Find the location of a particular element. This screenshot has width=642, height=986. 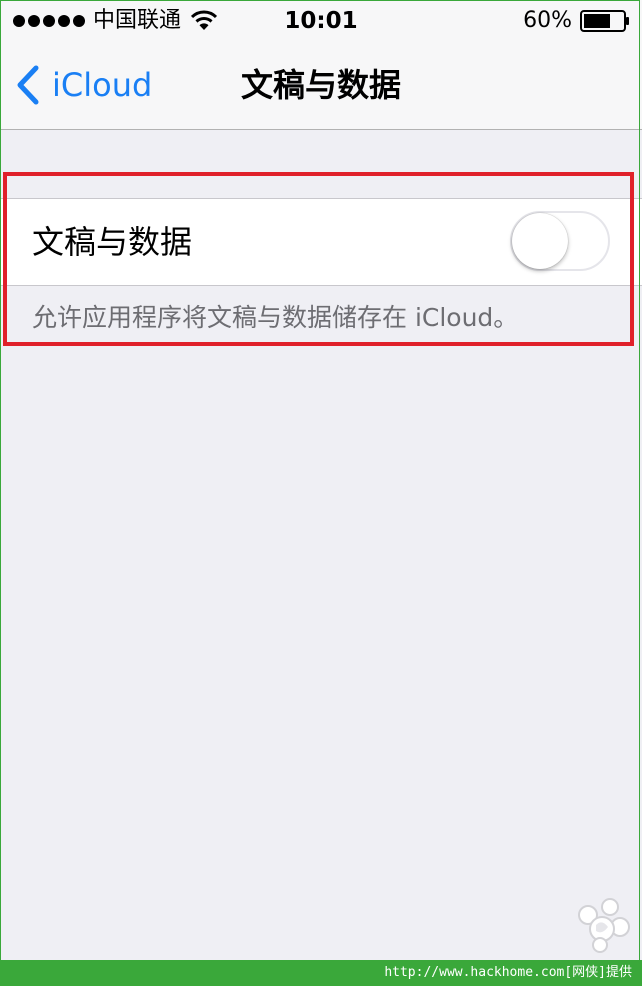

page-title: 文稿与数据 is located at coordinates (320, 85).